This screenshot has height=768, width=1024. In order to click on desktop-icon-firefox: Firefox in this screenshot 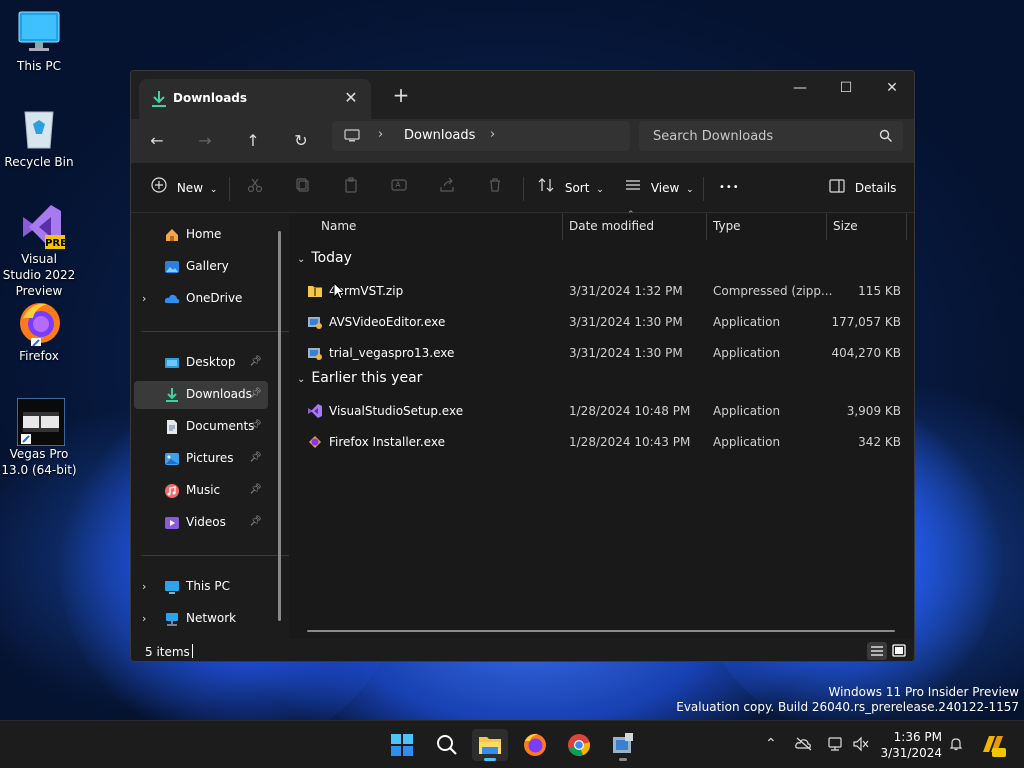, I will do `click(39, 332)`.